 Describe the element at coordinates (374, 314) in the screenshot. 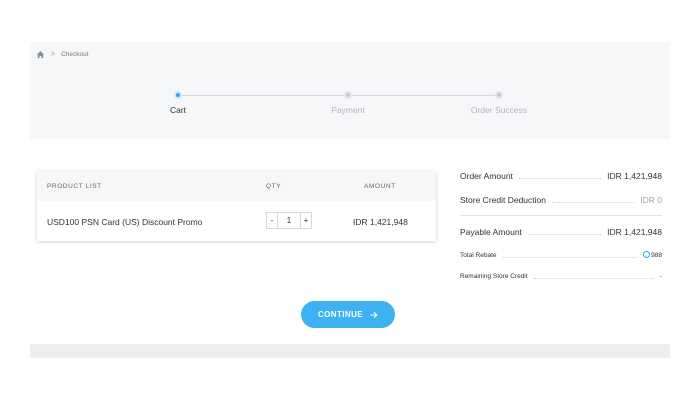

I see `arrow-right-icon` at that location.